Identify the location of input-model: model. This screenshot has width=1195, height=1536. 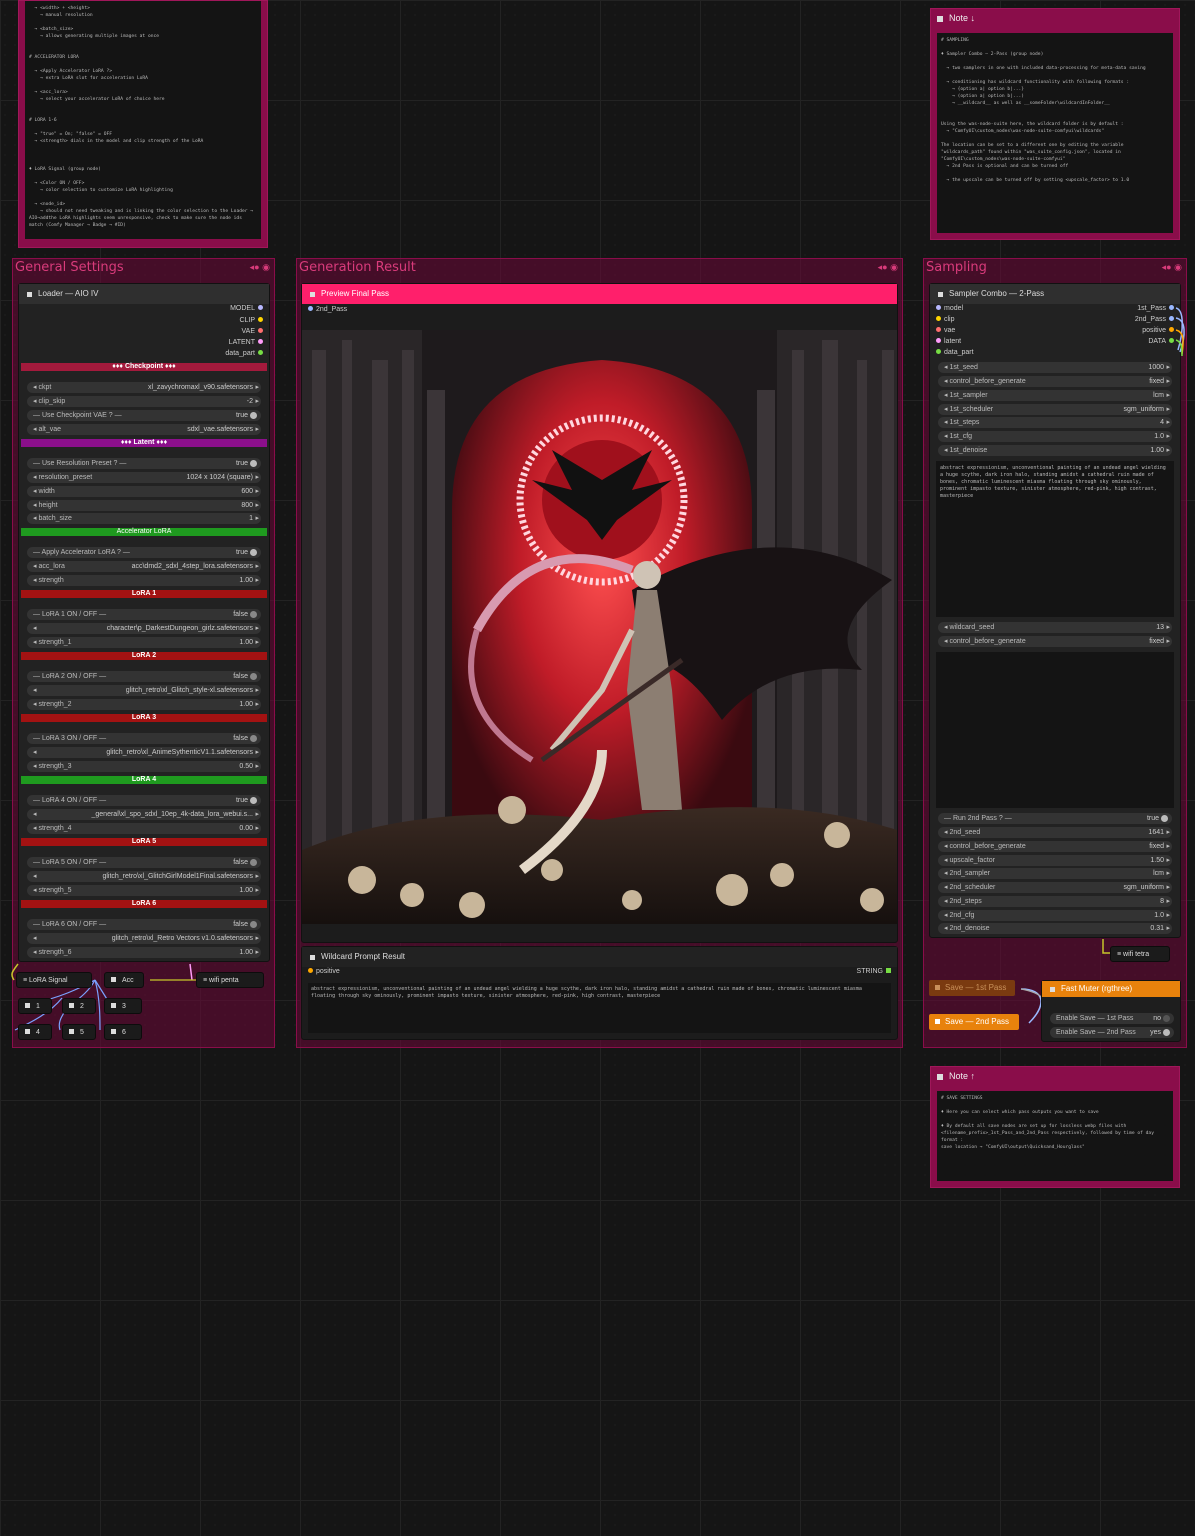
(949, 308).